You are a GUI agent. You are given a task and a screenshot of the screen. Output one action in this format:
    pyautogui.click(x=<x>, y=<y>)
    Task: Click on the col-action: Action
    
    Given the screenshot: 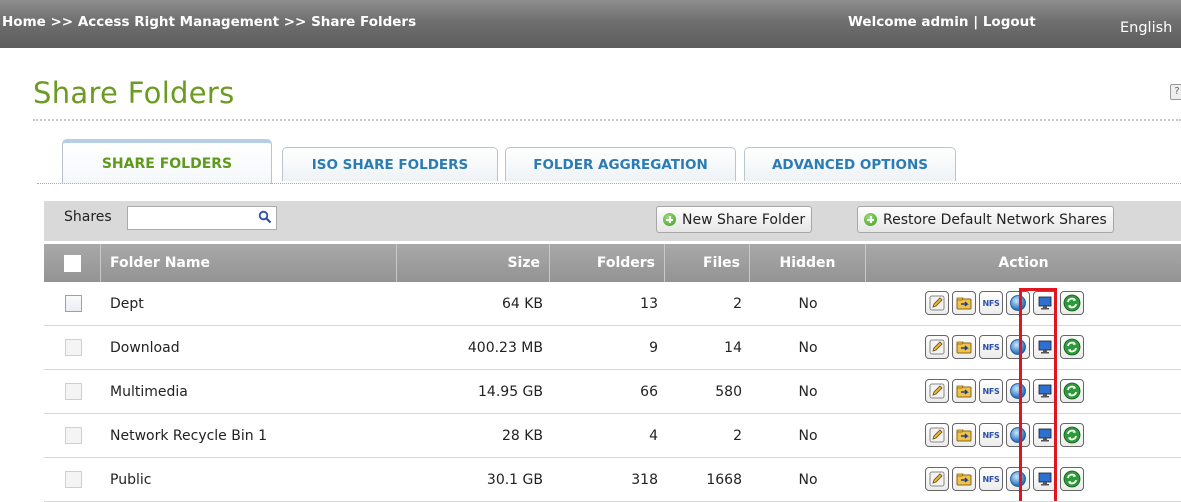 What is the action you would take?
    pyautogui.click(x=1023, y=263)
    